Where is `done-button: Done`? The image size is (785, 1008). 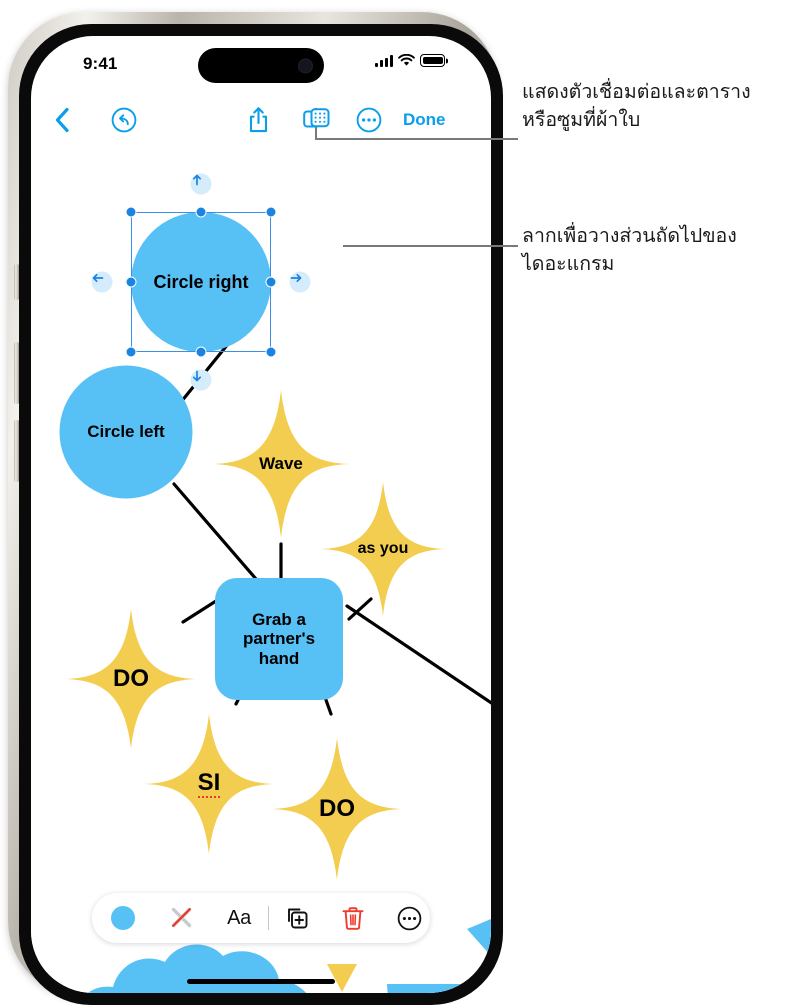 done-button: Done is located at coordinates (424, 120).